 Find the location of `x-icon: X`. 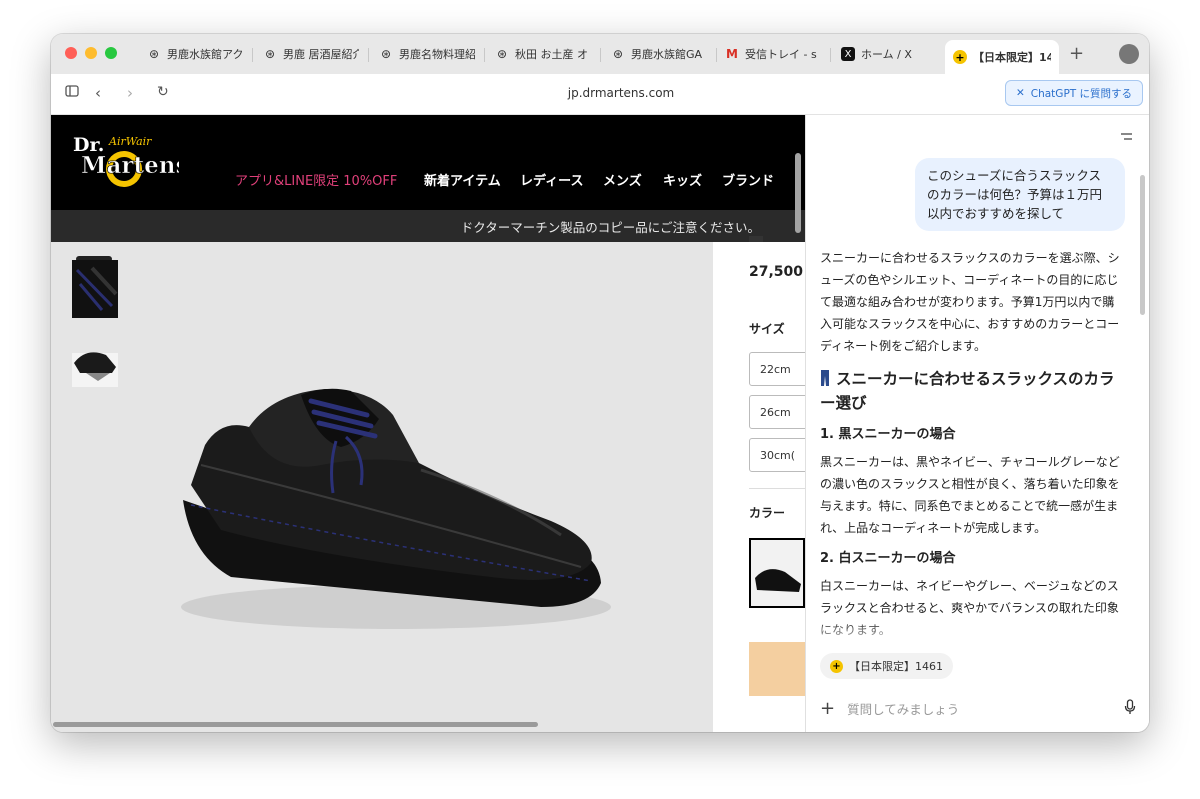

x-icon: X is located at coordinates (848, 54).